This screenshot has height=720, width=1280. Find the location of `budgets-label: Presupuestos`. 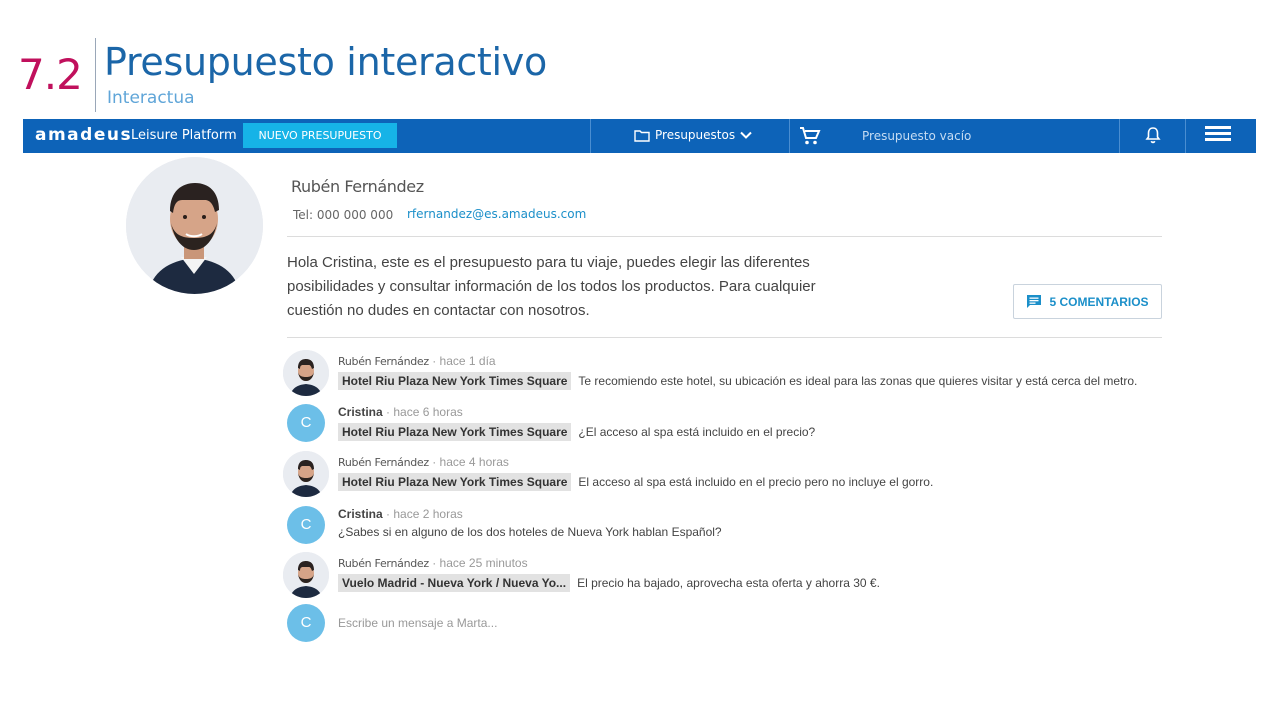

budgets-label: Presupuestos is located at coordinates (695, 135).